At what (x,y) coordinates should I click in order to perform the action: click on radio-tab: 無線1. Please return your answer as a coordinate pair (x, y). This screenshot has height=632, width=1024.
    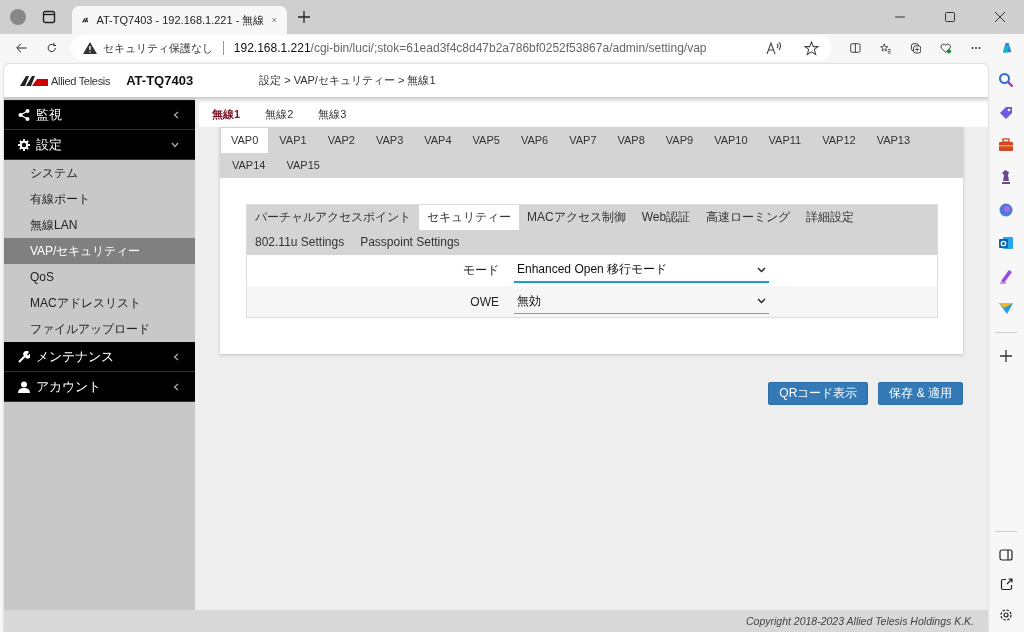
    Looking at the image, I should click on (226, 114).